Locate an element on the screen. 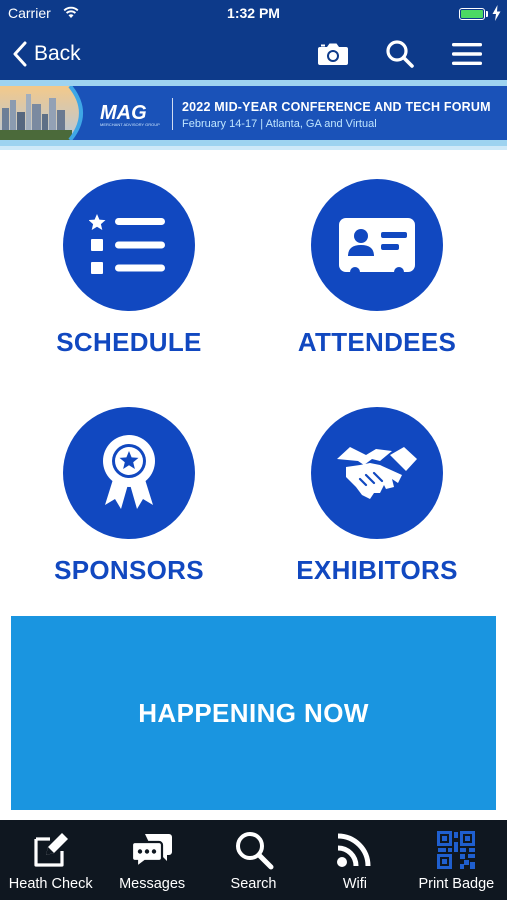  battery-level-fill is located at coordinates (472, 14).